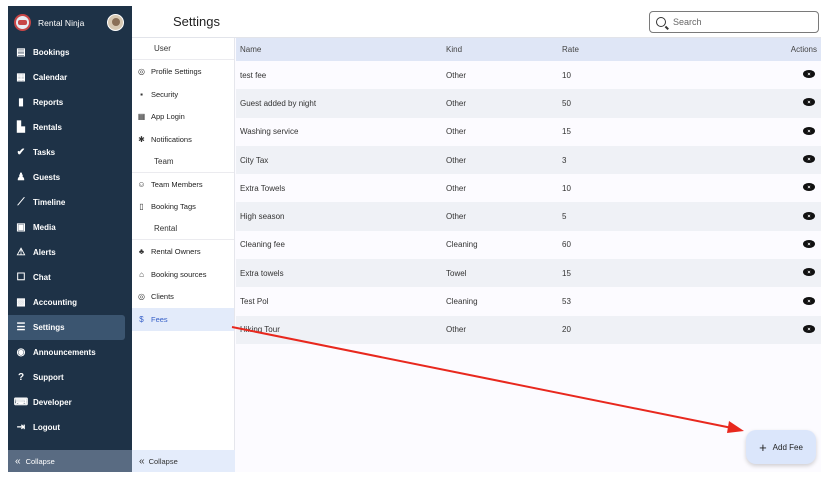  What do you see at coordinates (70, 77) in the screenshot?
I see `sidebar-item-calendar: ▦ Calendar` at bounding box center [70, 77].